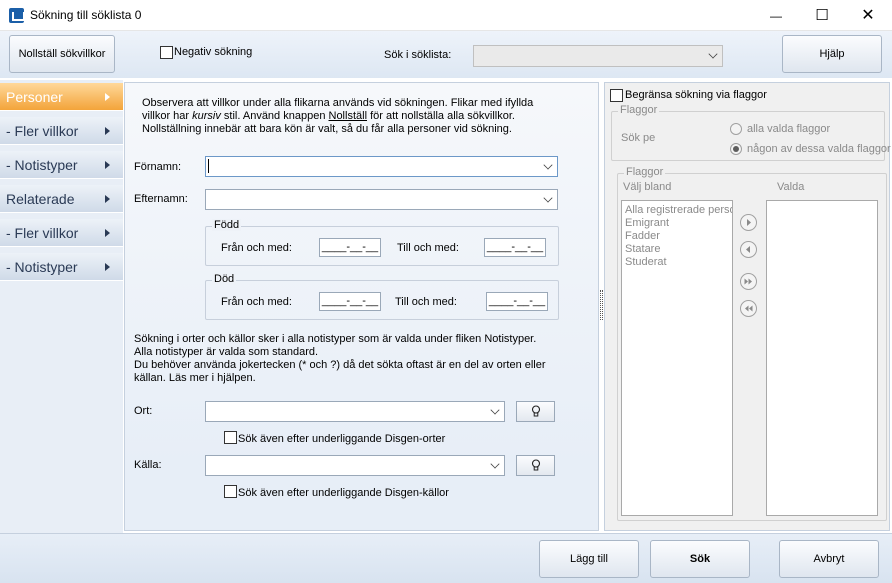 The height and width of the screenshot is (583, 892). I want to click on sidebar-item-notistyper: - Notistyper, so click(61, 165).